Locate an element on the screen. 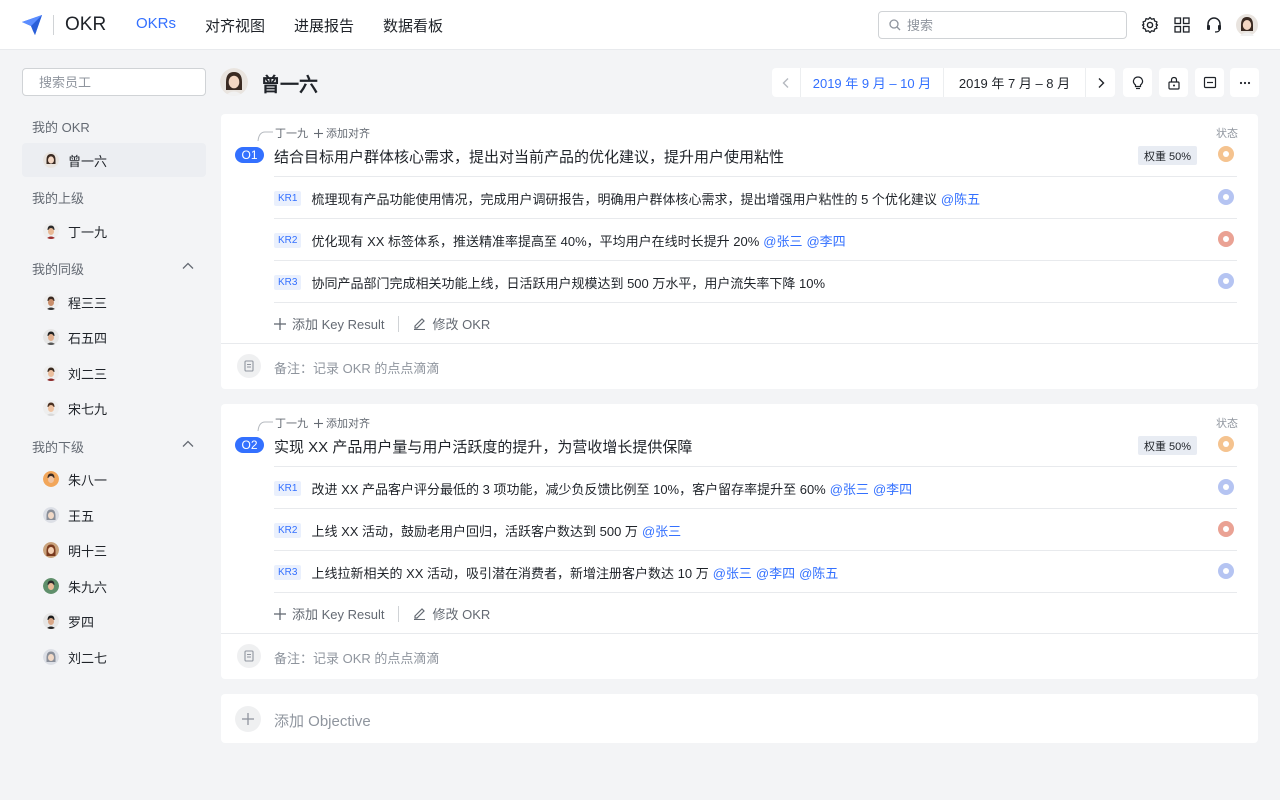 This screenshot has height=800, width=1280. top-search-box is located at coordinates (1002, 25).